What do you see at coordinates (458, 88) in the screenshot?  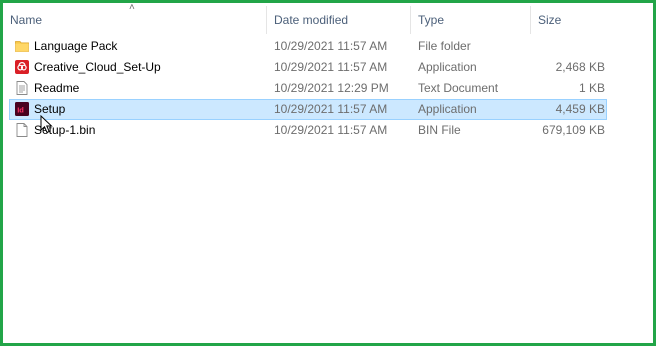 I see `file-type: Text Document` at bounding box center [458, 88].